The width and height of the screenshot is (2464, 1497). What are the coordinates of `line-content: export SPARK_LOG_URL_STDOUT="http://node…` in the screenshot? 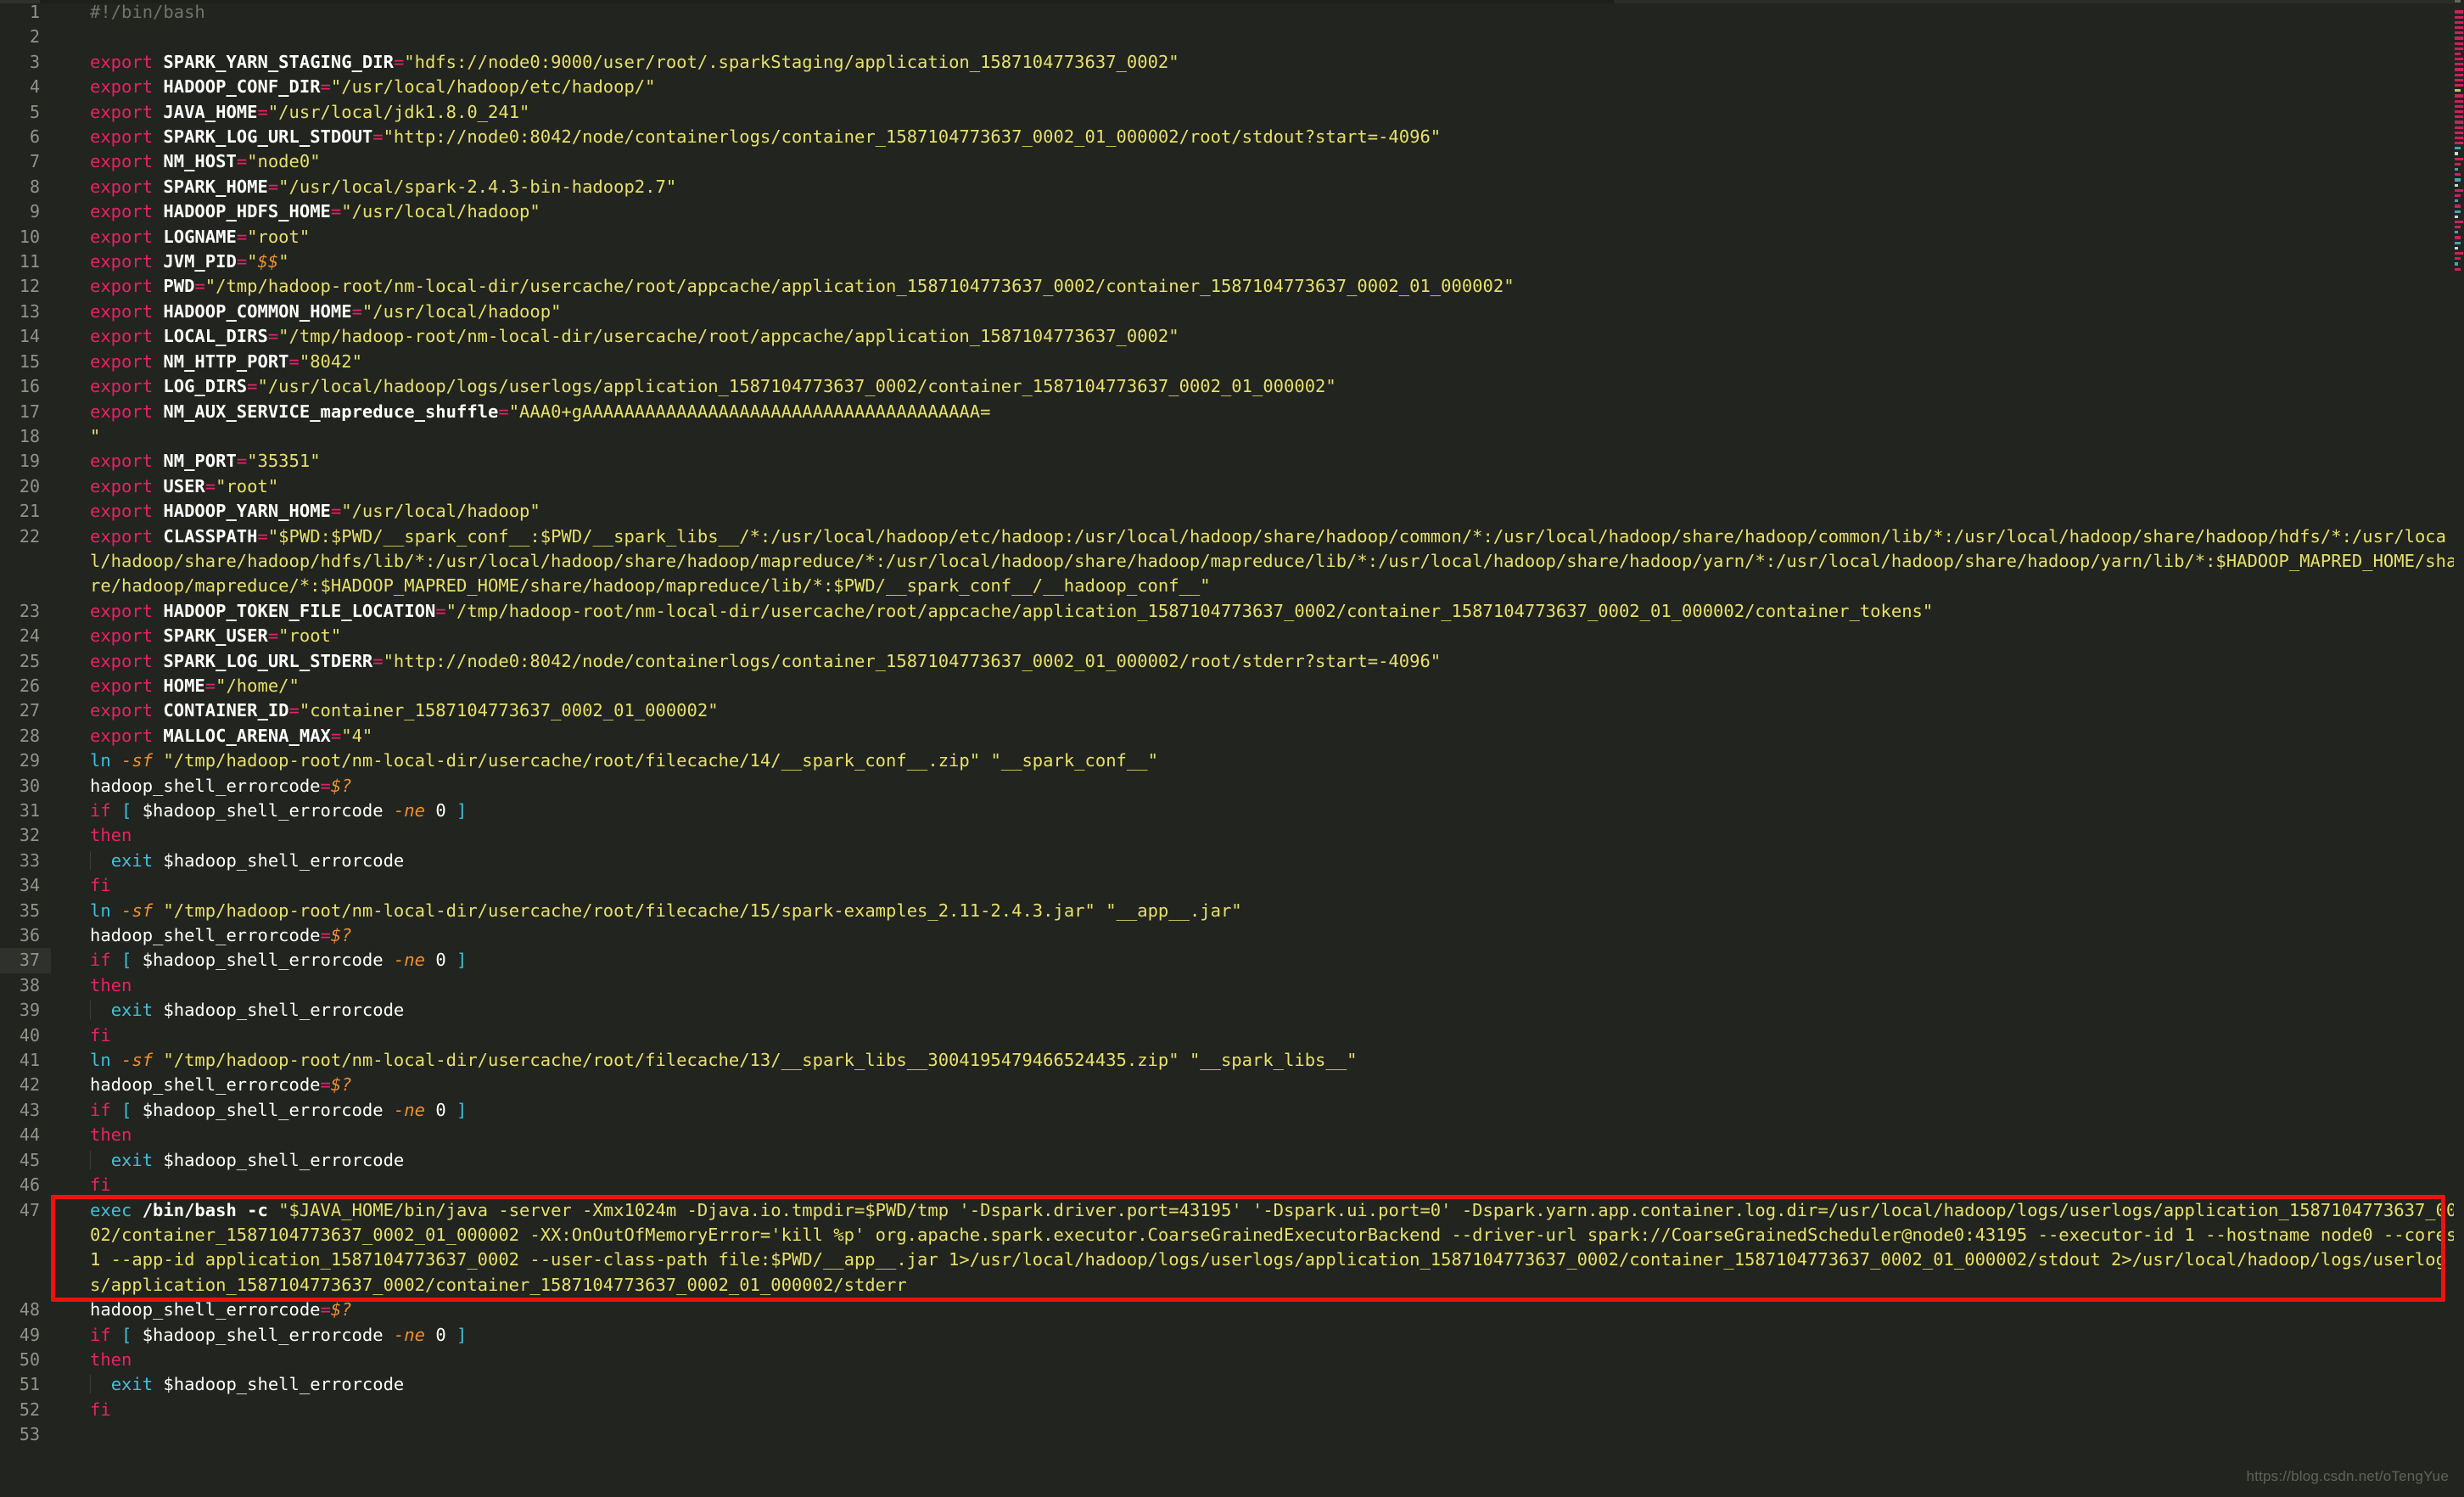 It's located at (1258, 137).